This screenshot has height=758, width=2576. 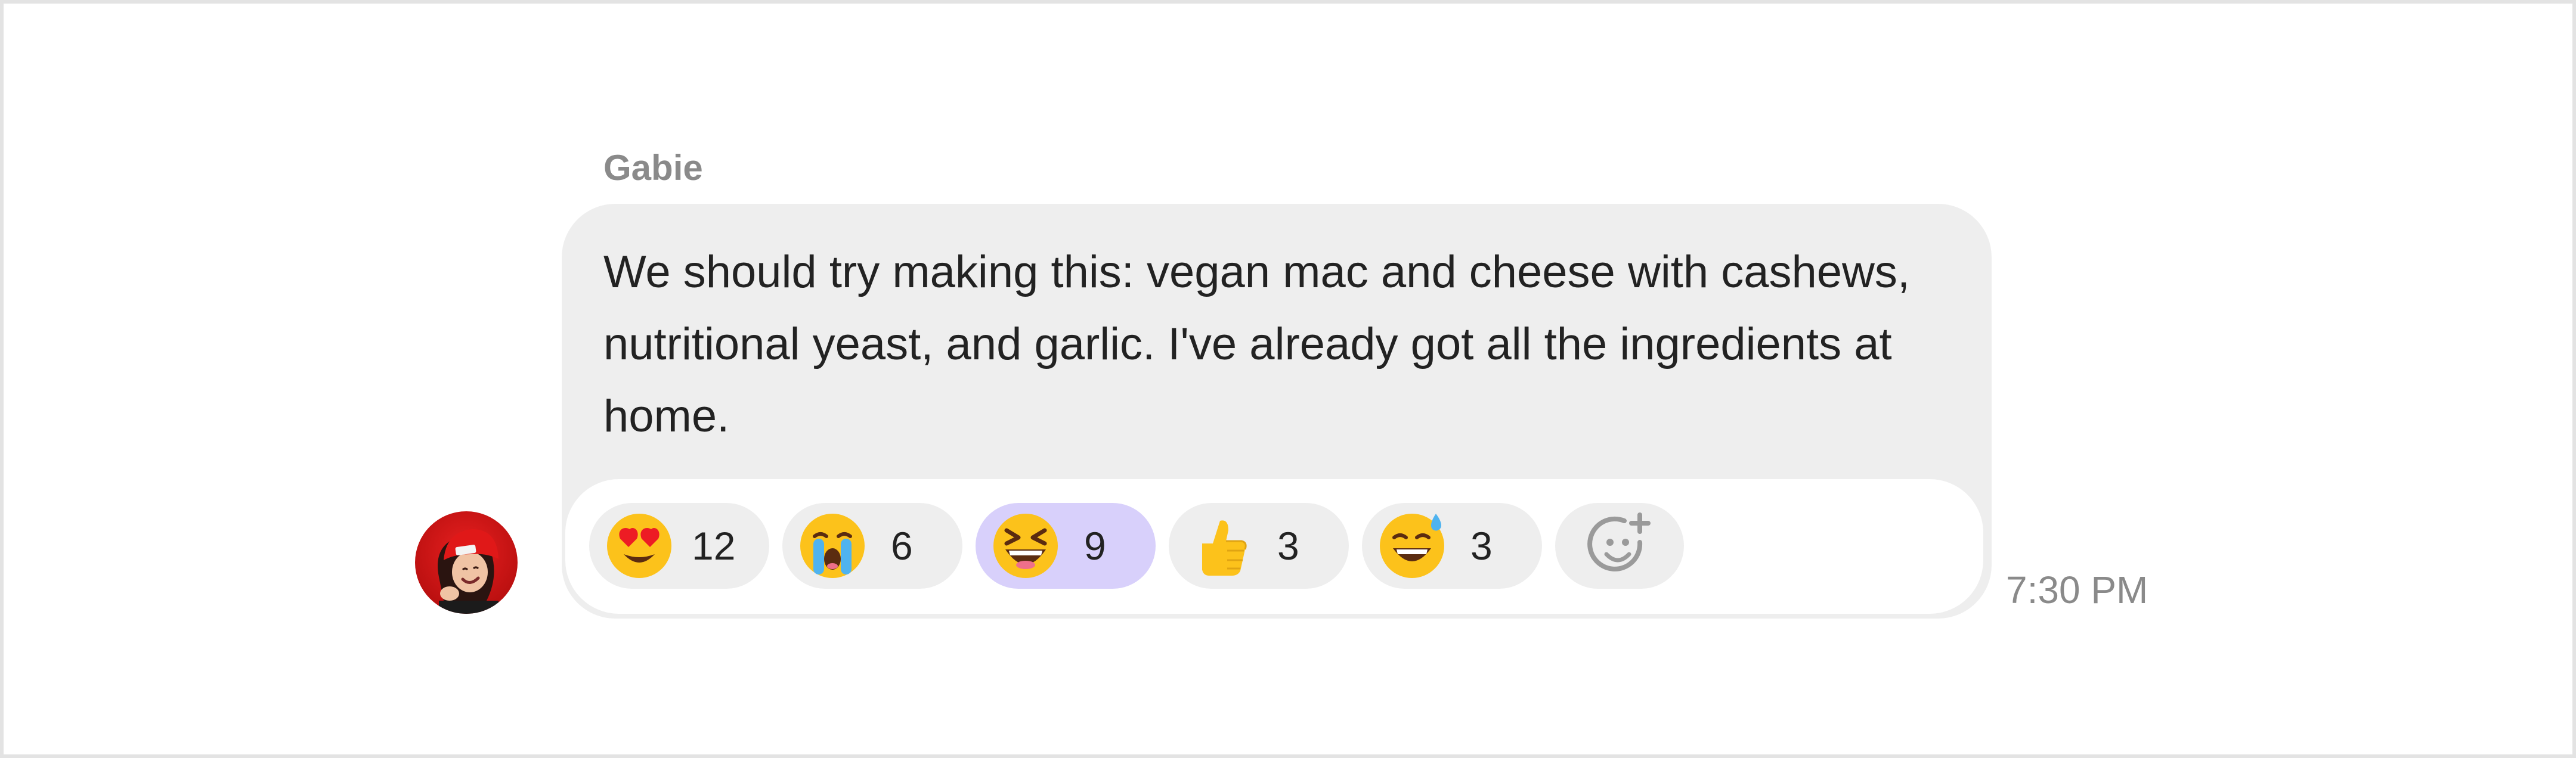 I want to click on add-reaction-button, so click(x=1620, y=546).